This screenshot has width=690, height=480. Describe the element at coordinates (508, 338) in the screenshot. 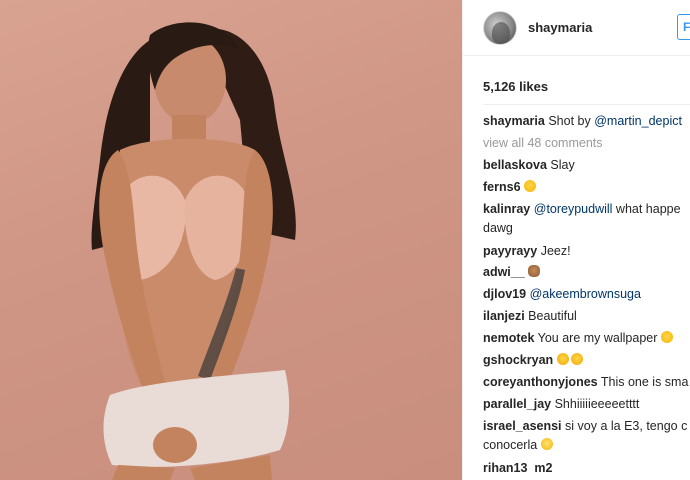

I see `comment-username: nemotek` at that location.